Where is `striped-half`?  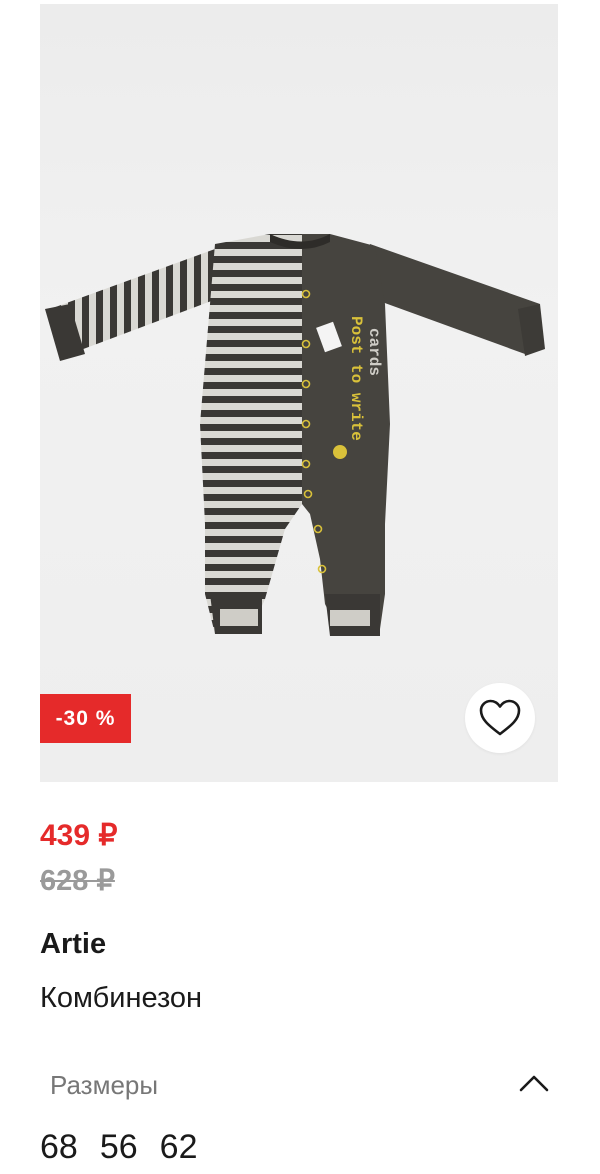 striped-half is located at coordinates (251, 434).